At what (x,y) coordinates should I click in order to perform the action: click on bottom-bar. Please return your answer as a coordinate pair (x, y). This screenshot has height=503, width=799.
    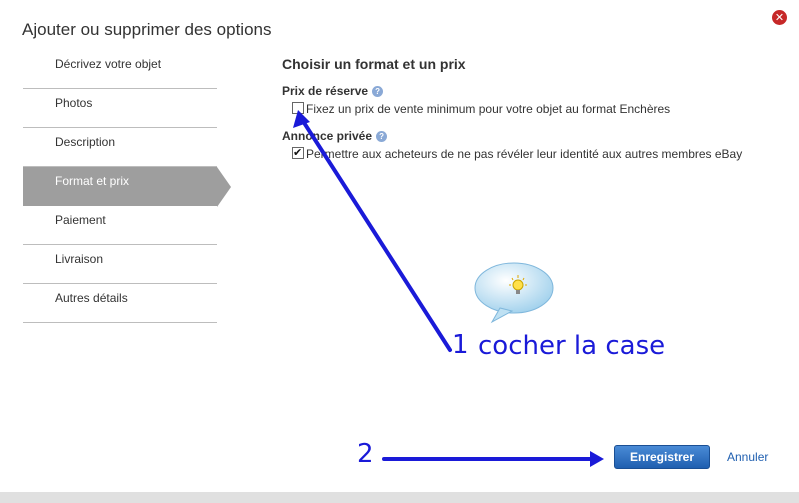
    Looking at the image, I should click on (399, 497).